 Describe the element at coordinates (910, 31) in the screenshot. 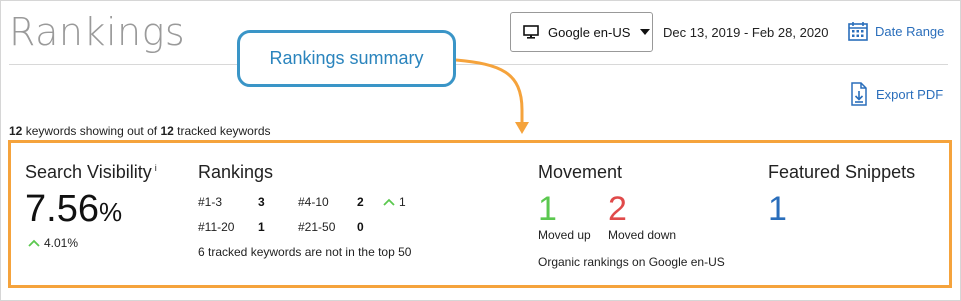

I see `date-range-button-label: Date Range` at that location.